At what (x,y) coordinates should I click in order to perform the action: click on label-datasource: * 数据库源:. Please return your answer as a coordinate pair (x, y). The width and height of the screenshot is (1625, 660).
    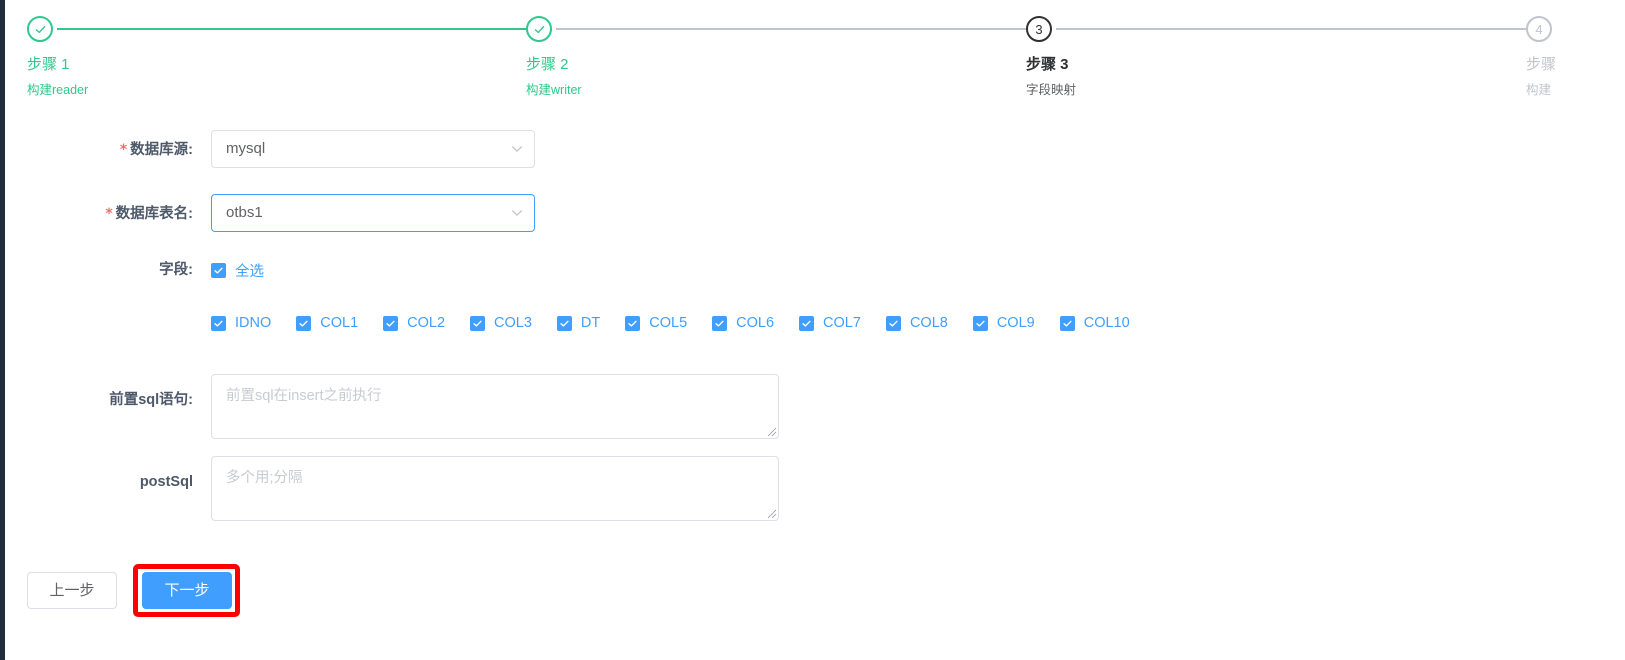
    Looking at the image, I should click on (156, 150).